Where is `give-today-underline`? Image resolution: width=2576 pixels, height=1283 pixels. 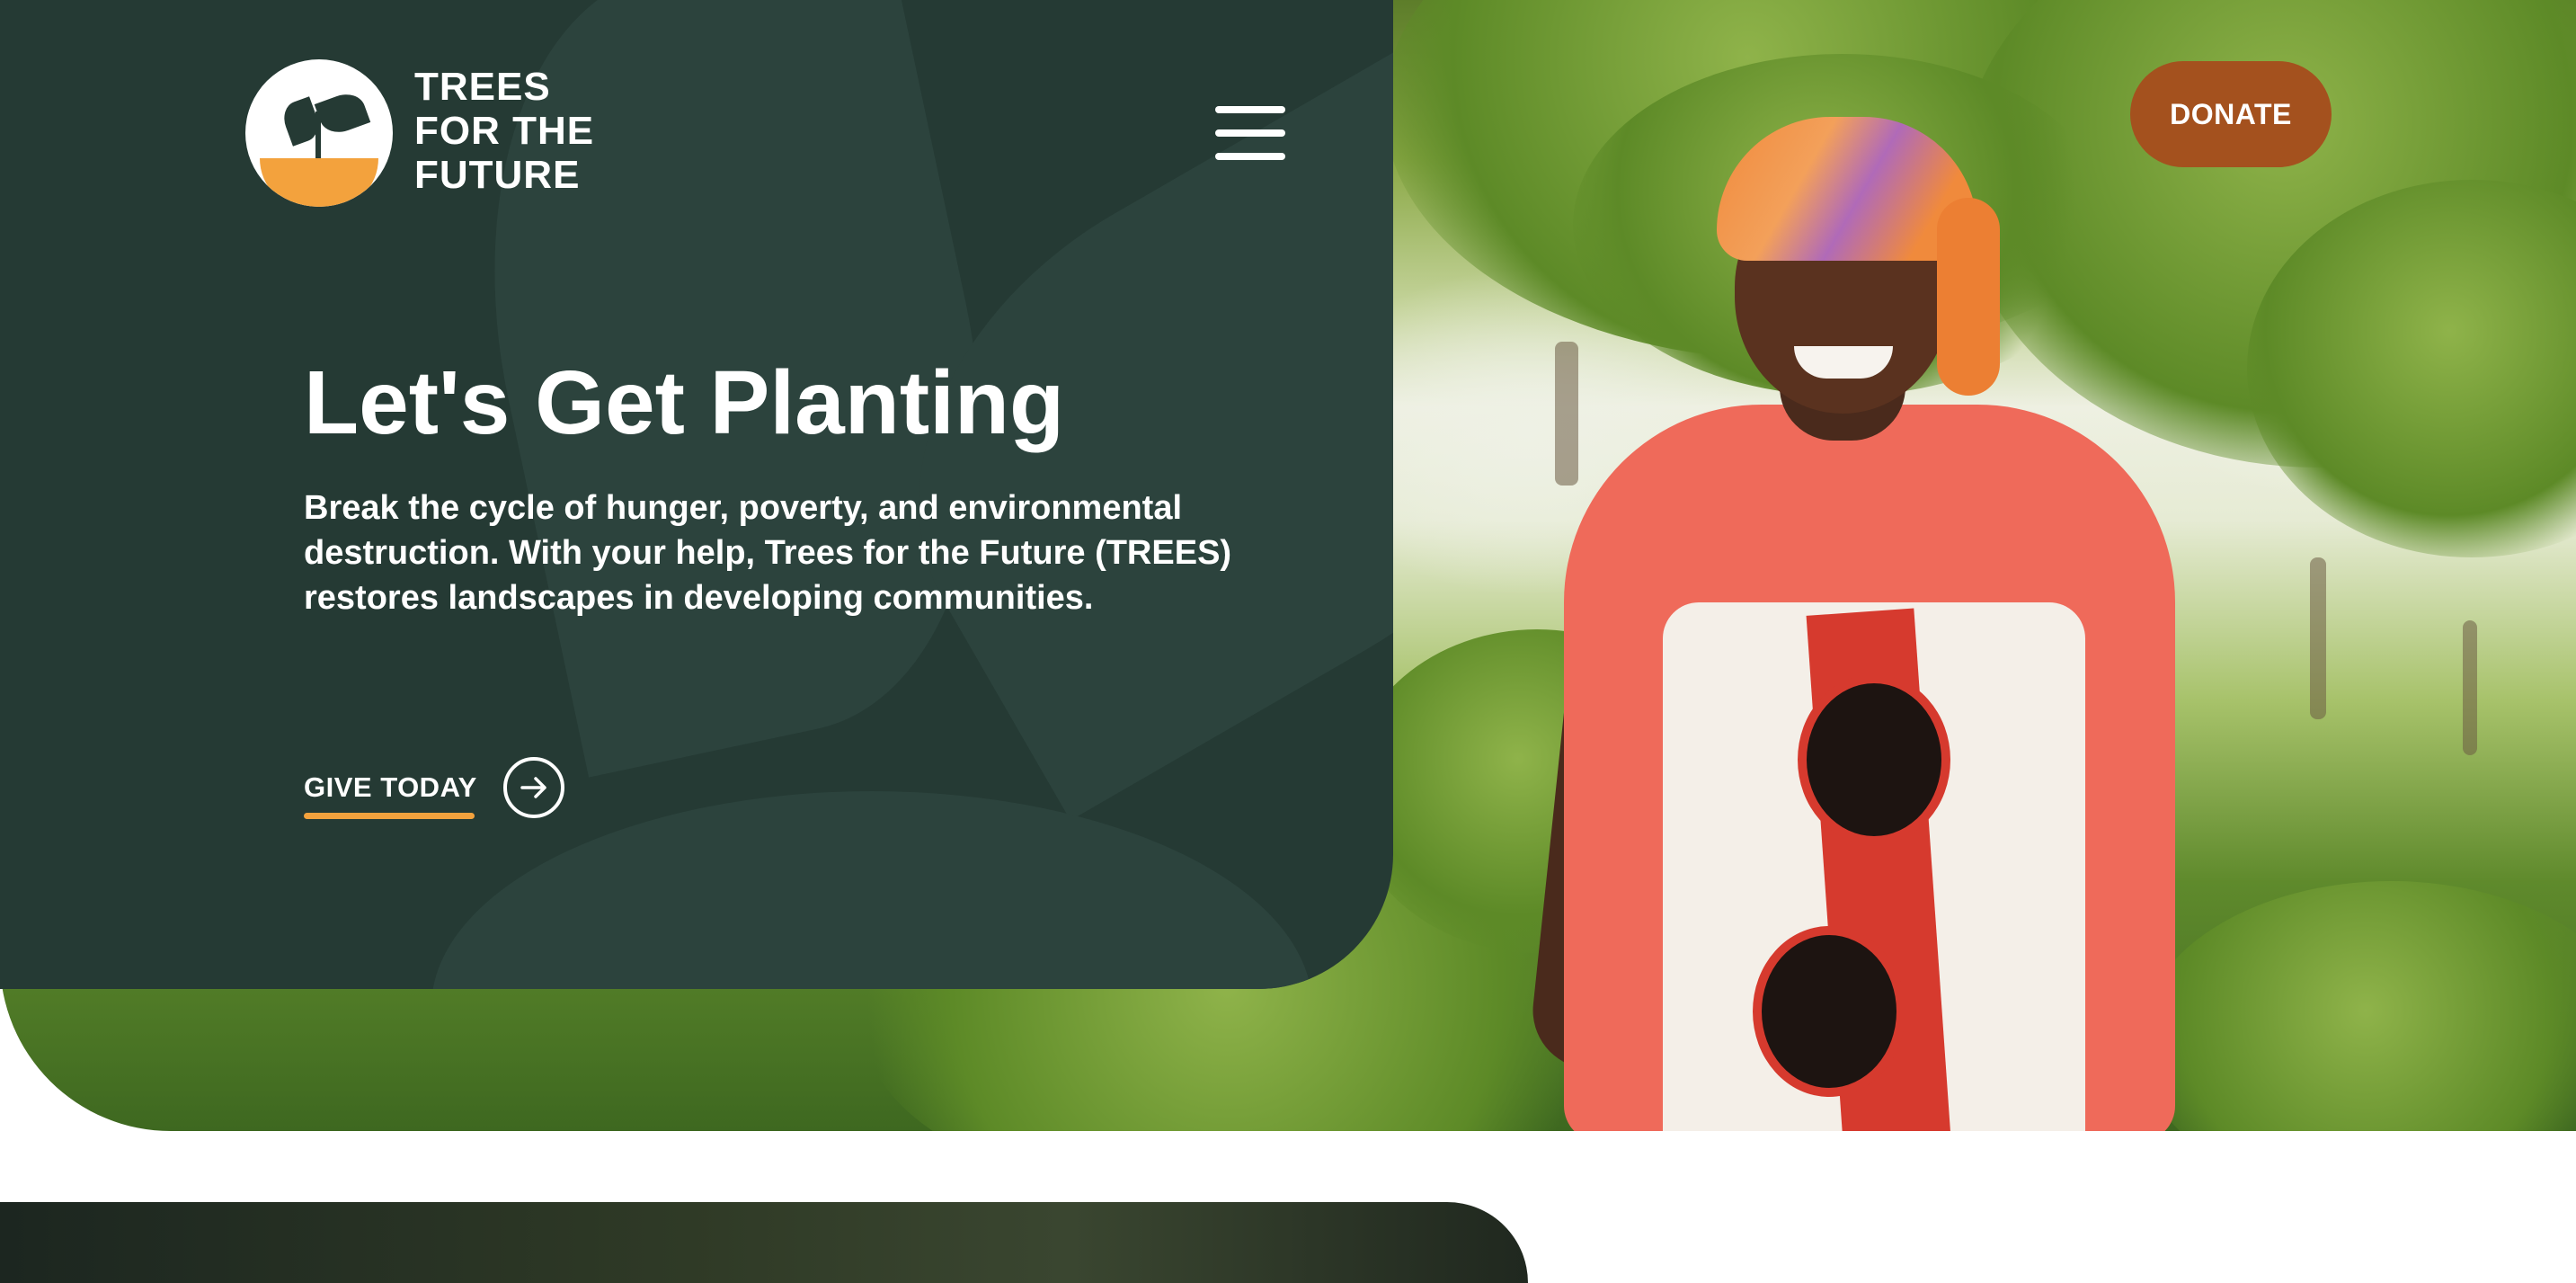
give-today-underline is located at coordinates (389, 816).